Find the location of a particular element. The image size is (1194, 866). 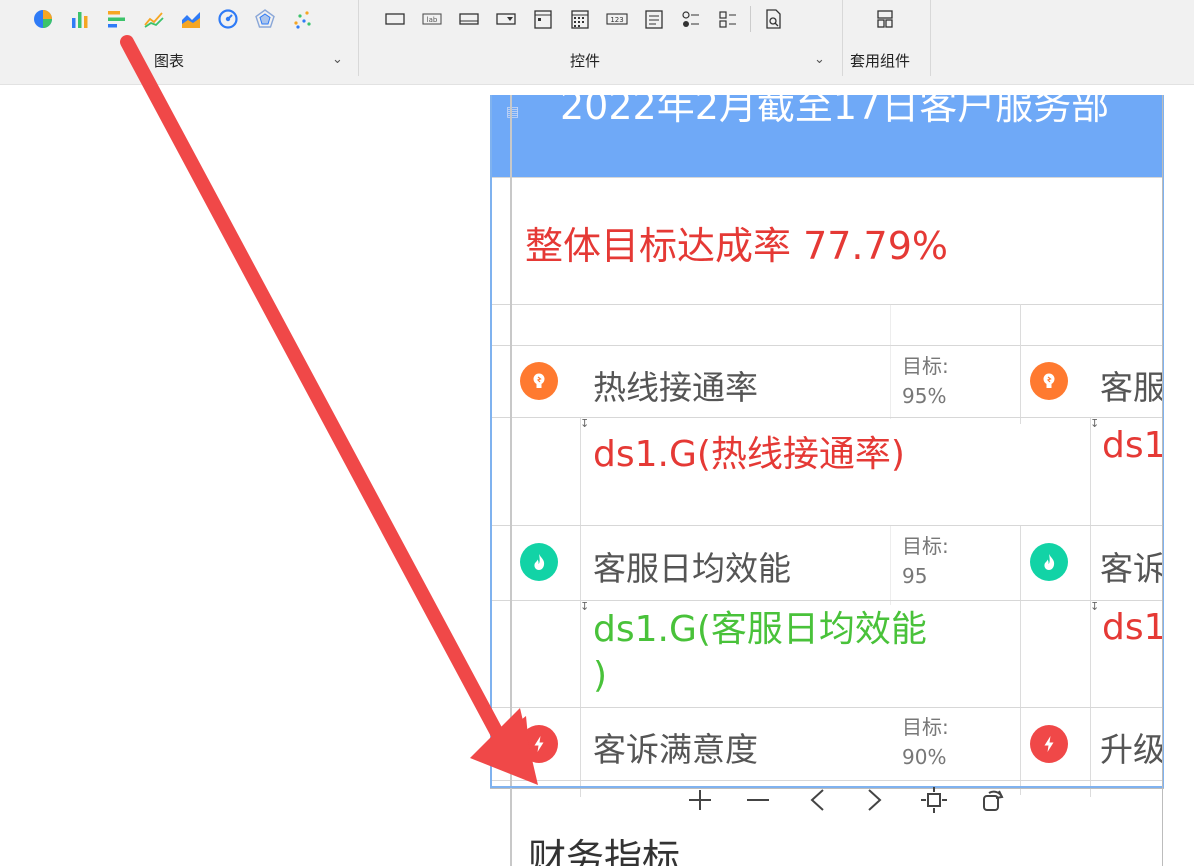

kpi-formula-line: ) is located at coordinates (600, 675).